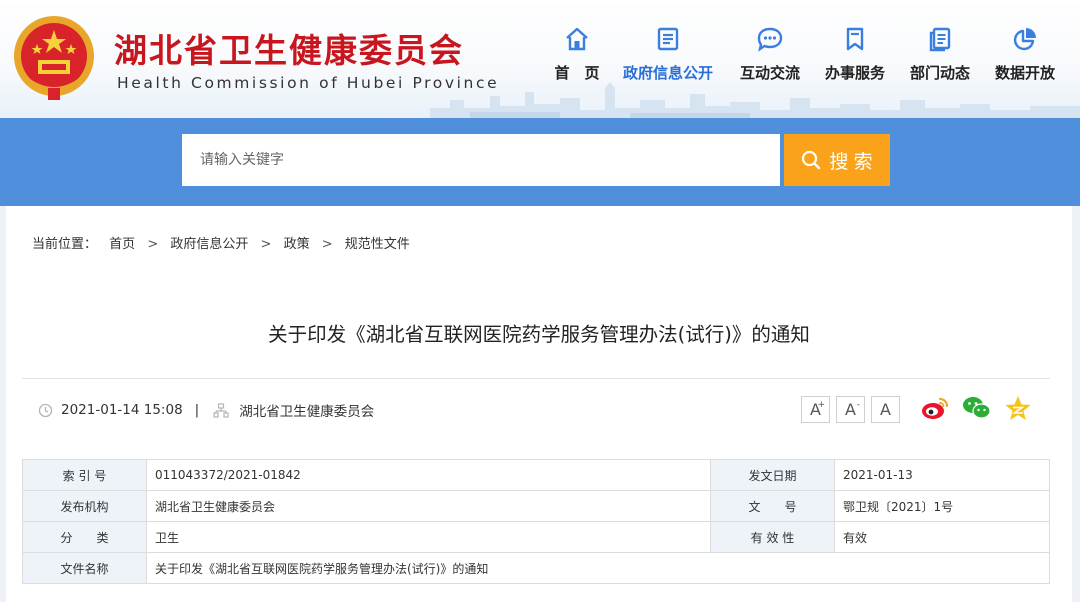  I want to click on divider, so click(536, 378).